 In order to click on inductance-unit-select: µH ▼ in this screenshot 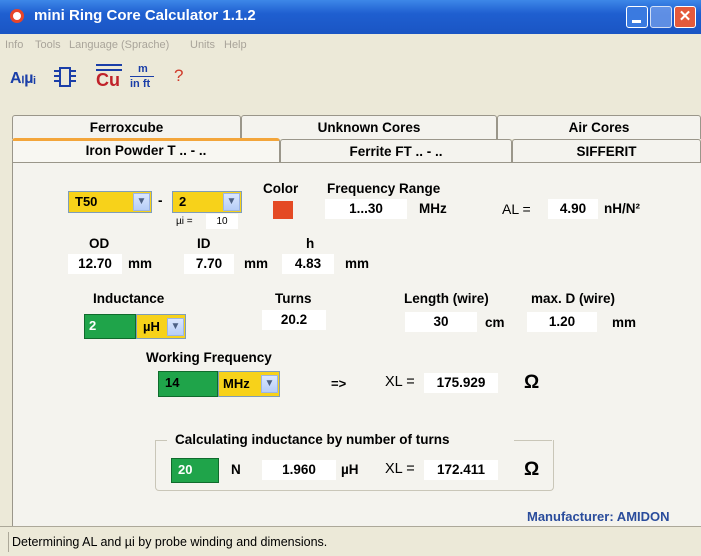, I will do `click(161, 326)`.